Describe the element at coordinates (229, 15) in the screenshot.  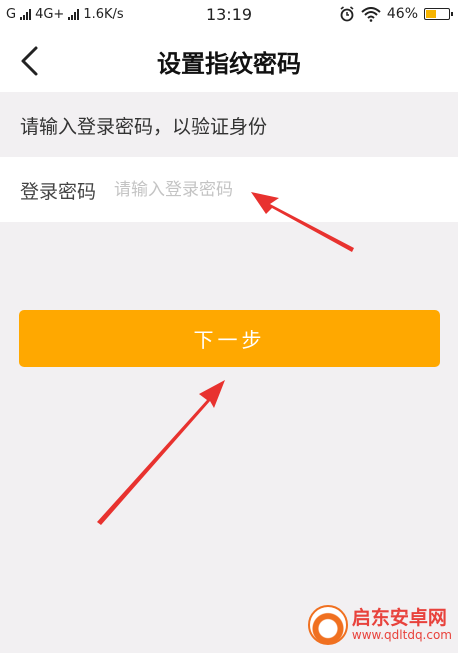
I see `status-bar: G 4G+ 1.6K/s 13:19 46%` at that location.